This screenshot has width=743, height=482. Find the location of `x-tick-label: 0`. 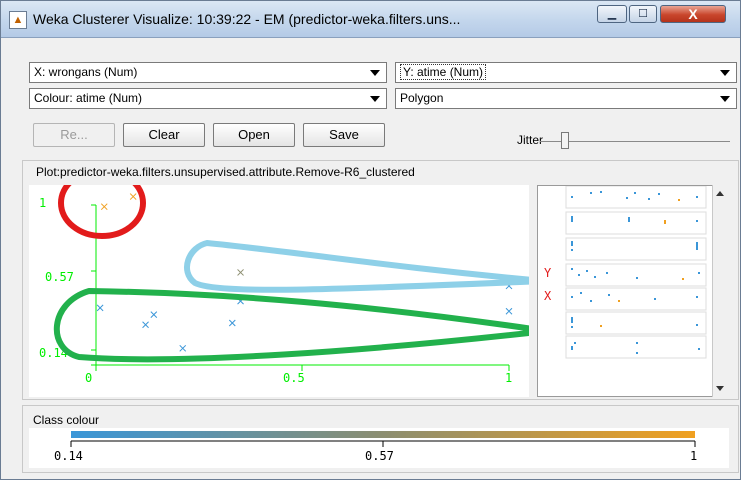

x-tick-label: 0 is located at coordinates (88, 378).